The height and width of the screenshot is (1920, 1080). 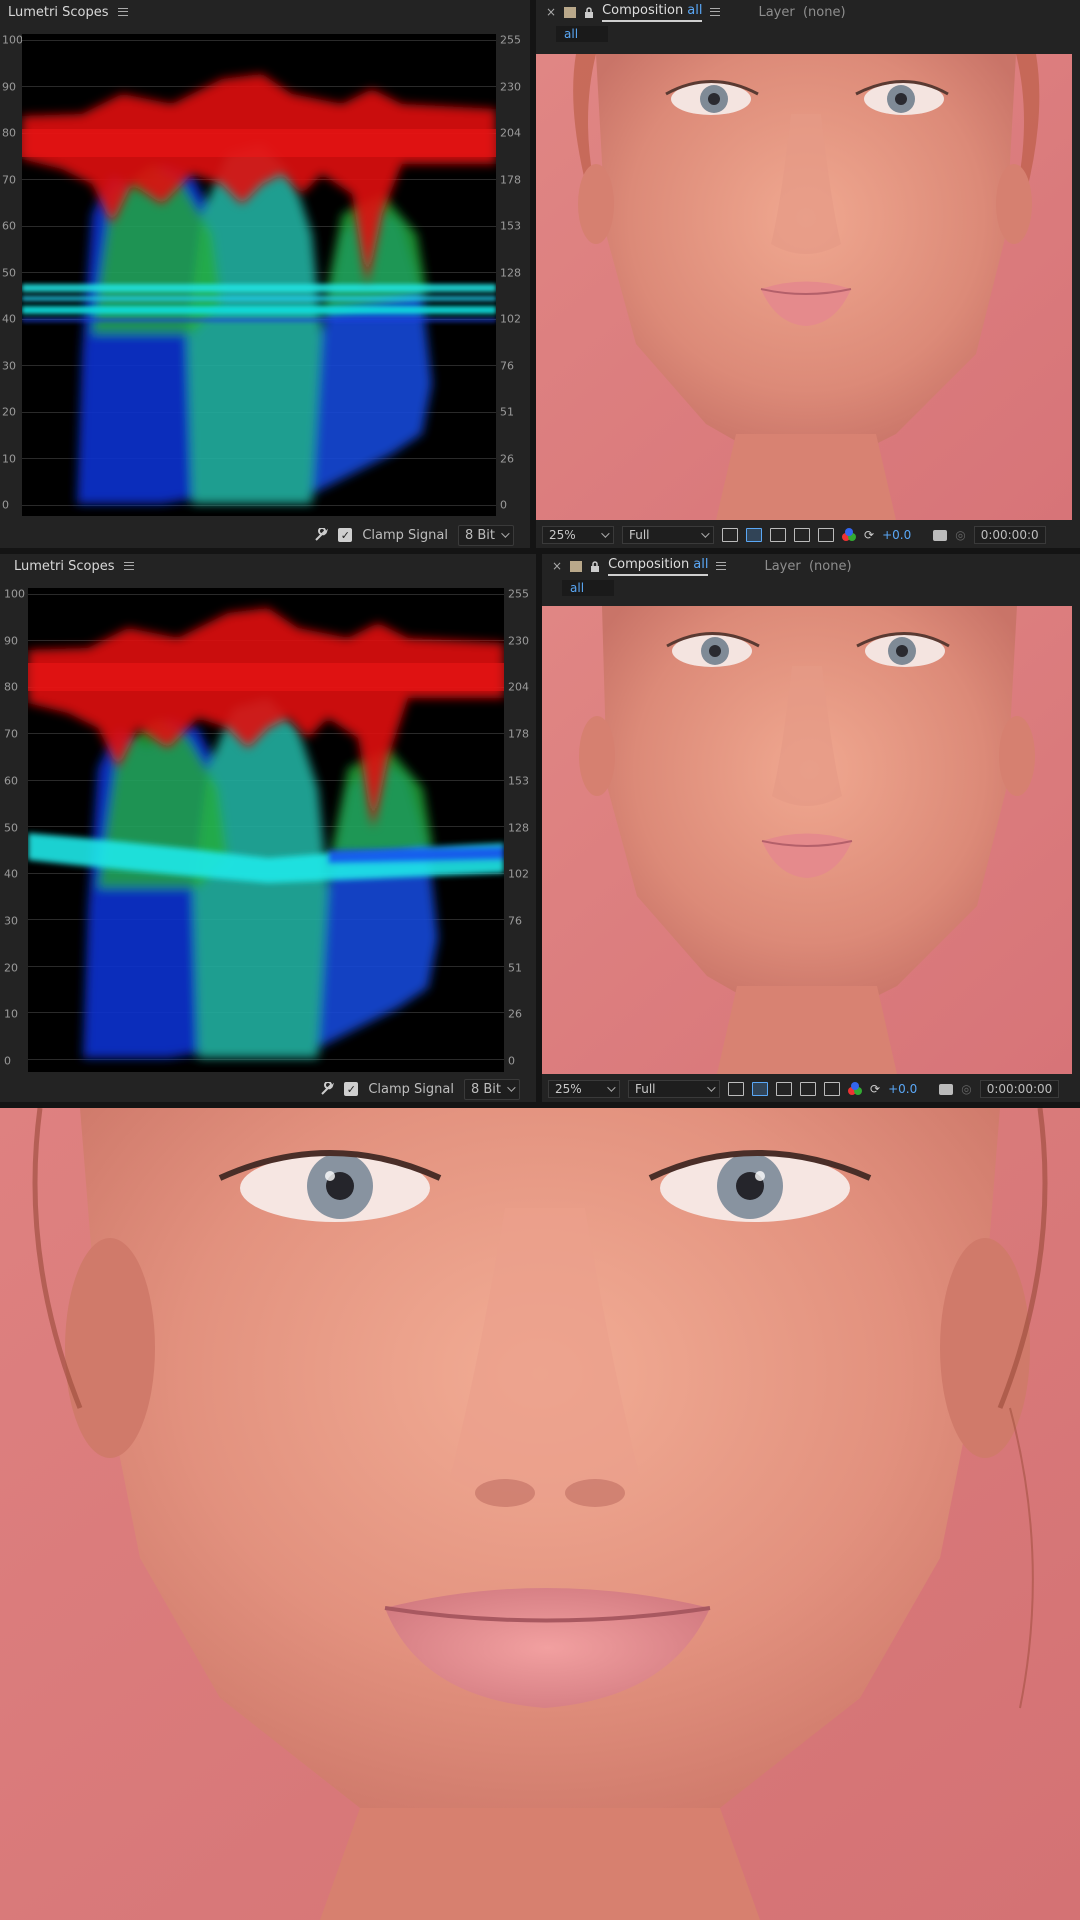 I want to click on scope-footer: ✓ Clamp Signal 8 Bit, so click(x=265, y=535).